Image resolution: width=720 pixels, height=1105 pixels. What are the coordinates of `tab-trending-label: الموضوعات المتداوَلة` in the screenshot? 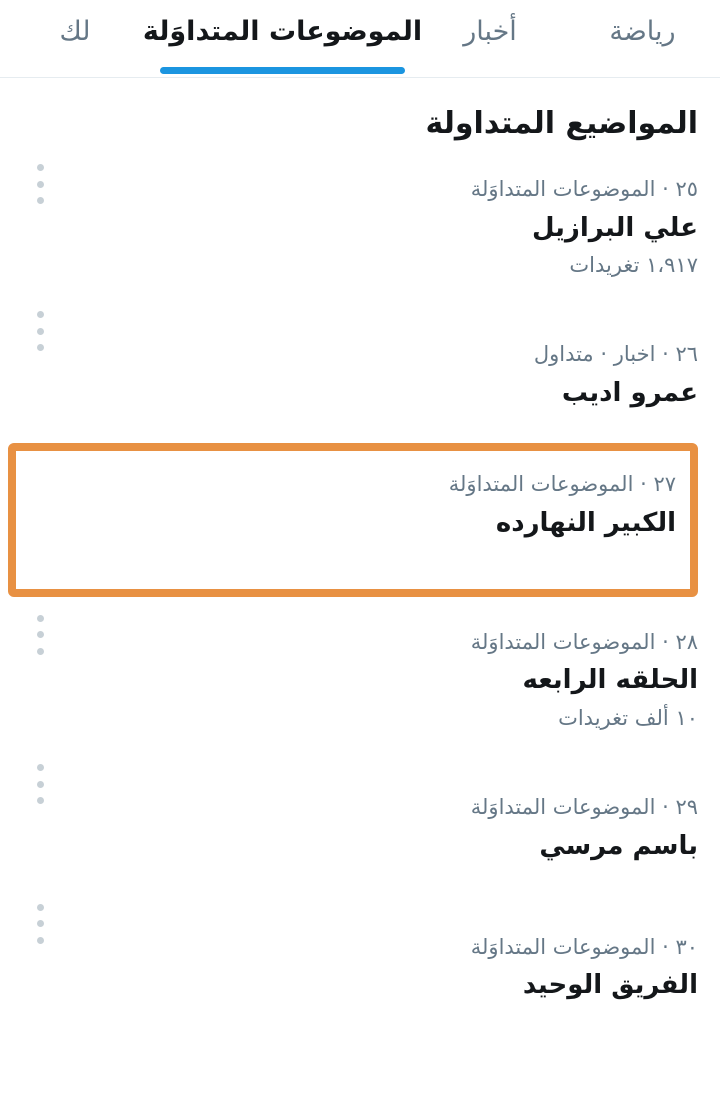 It's located at (282, 31).